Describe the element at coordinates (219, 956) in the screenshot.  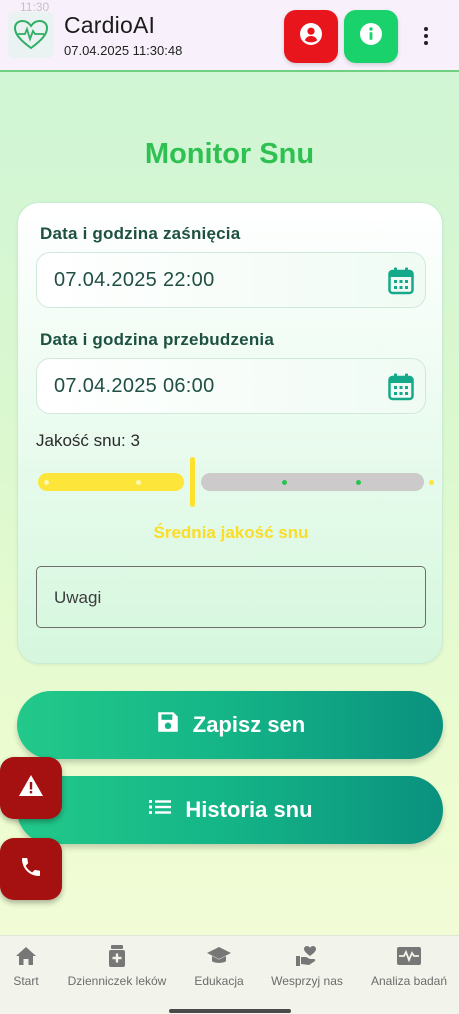
I see `school-icon` at that location.